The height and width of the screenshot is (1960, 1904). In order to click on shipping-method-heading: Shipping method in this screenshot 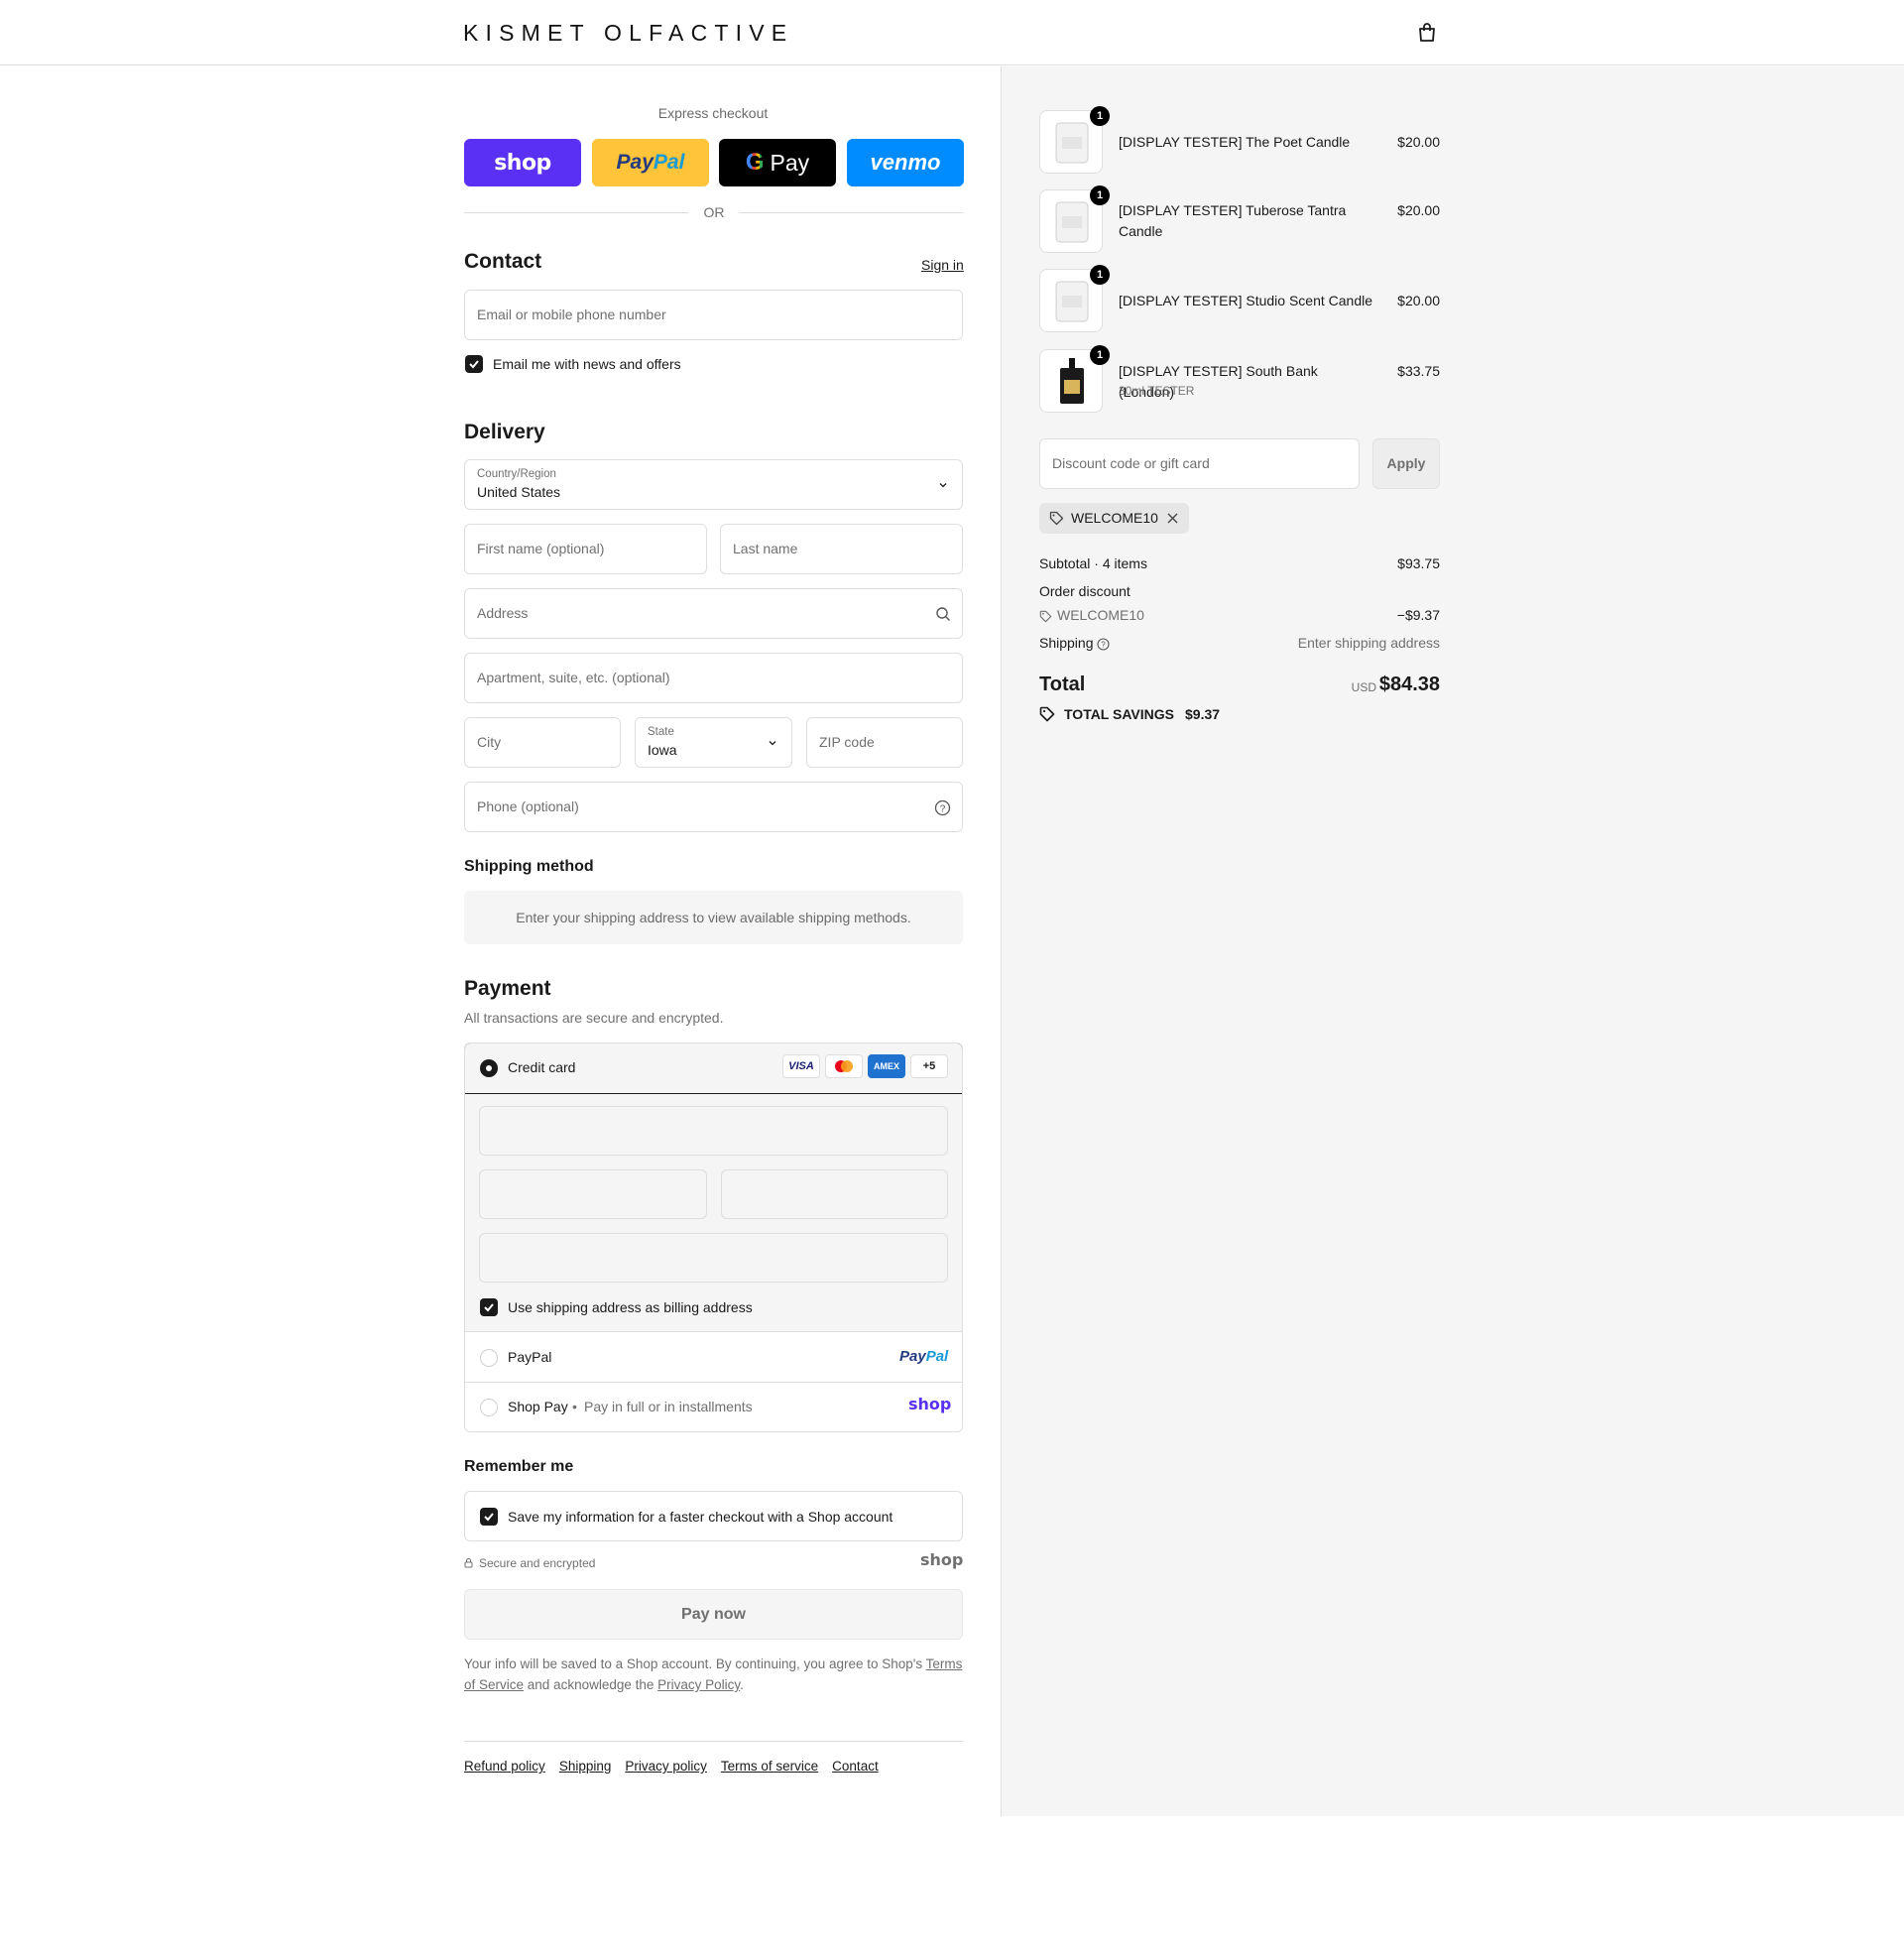, I will do `click(529, 867)`.